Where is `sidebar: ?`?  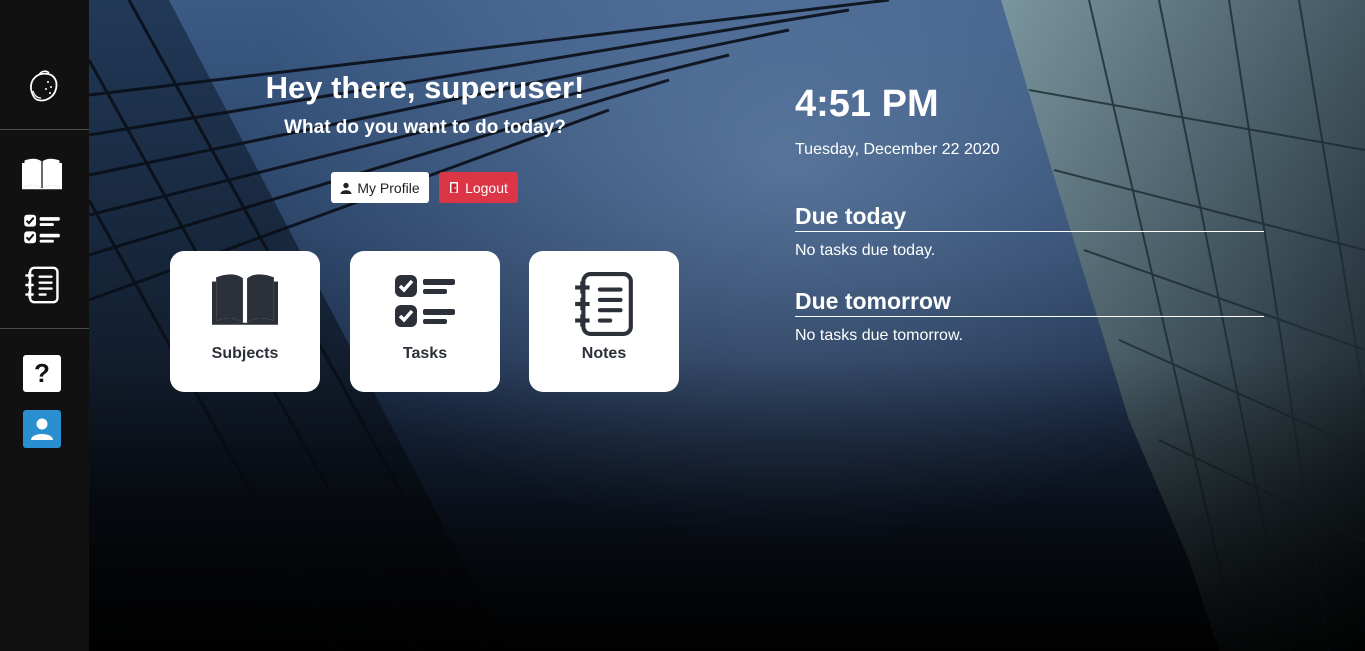
sidebar: ? is located at coordinates (44, 325).